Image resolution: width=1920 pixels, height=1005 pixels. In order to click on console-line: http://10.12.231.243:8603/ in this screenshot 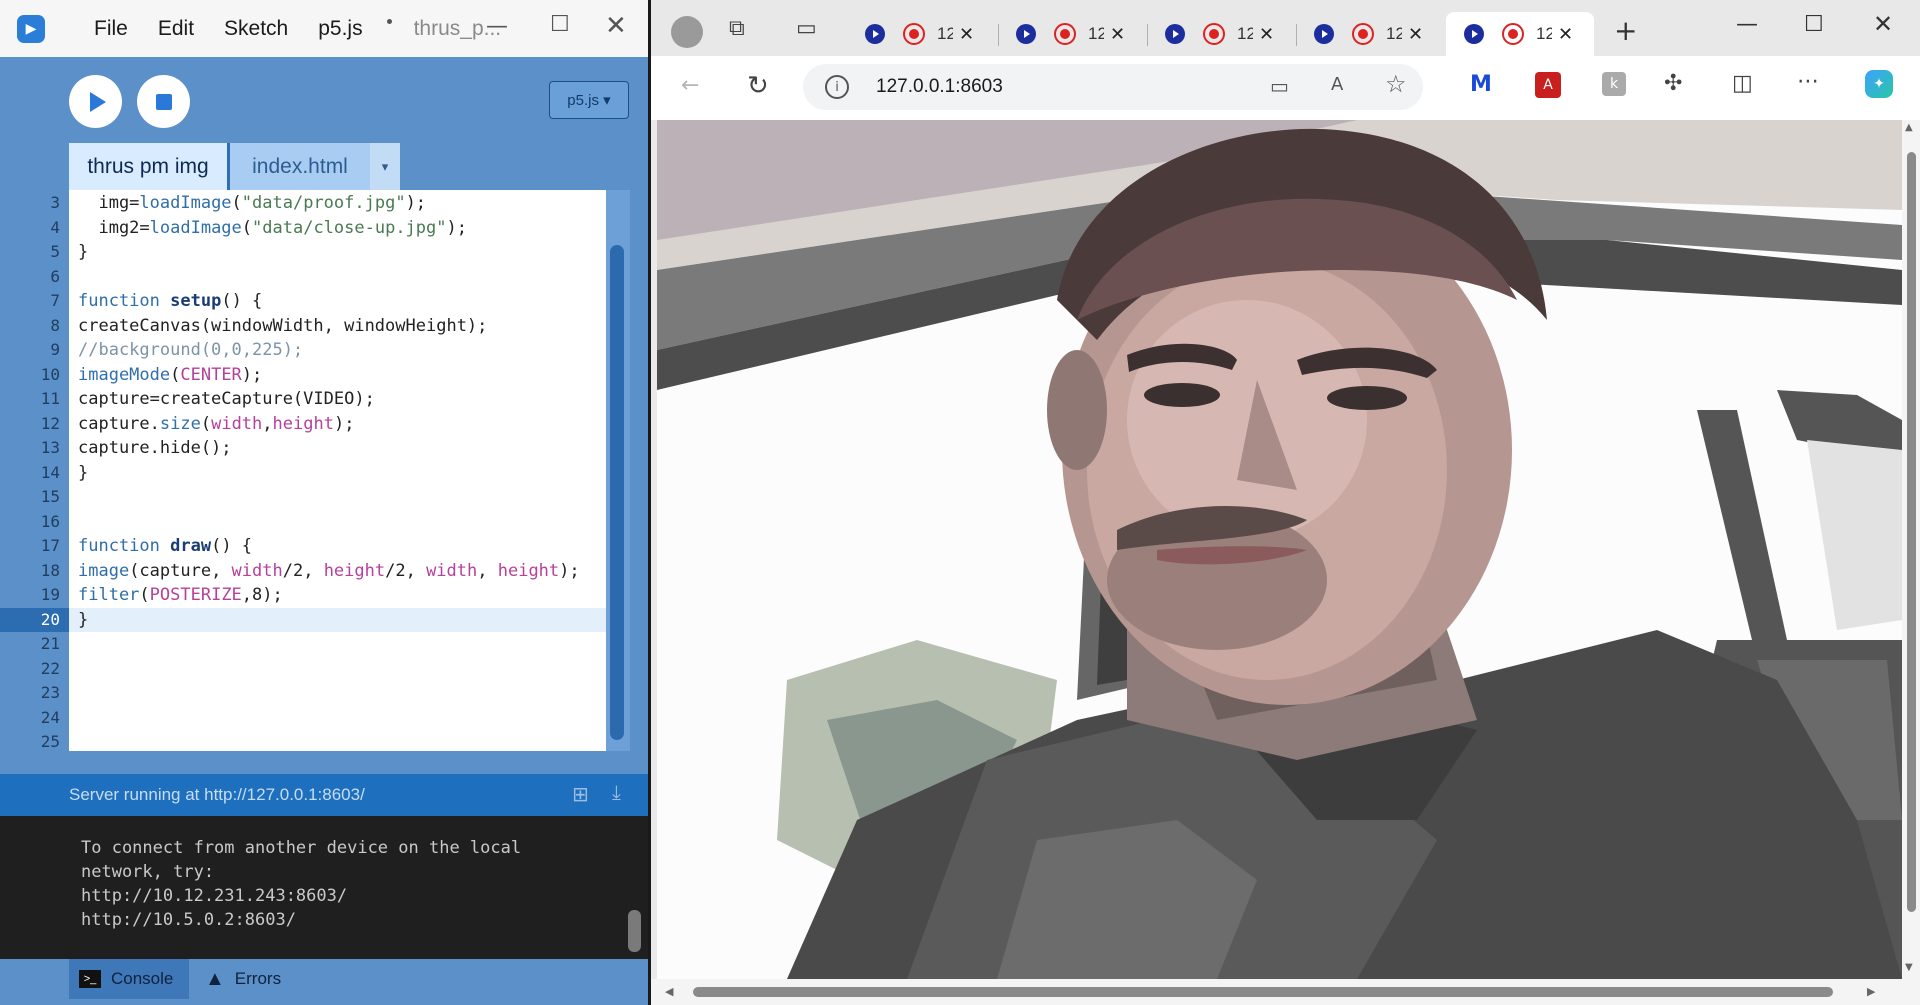, I will do `click(214, 896)`.